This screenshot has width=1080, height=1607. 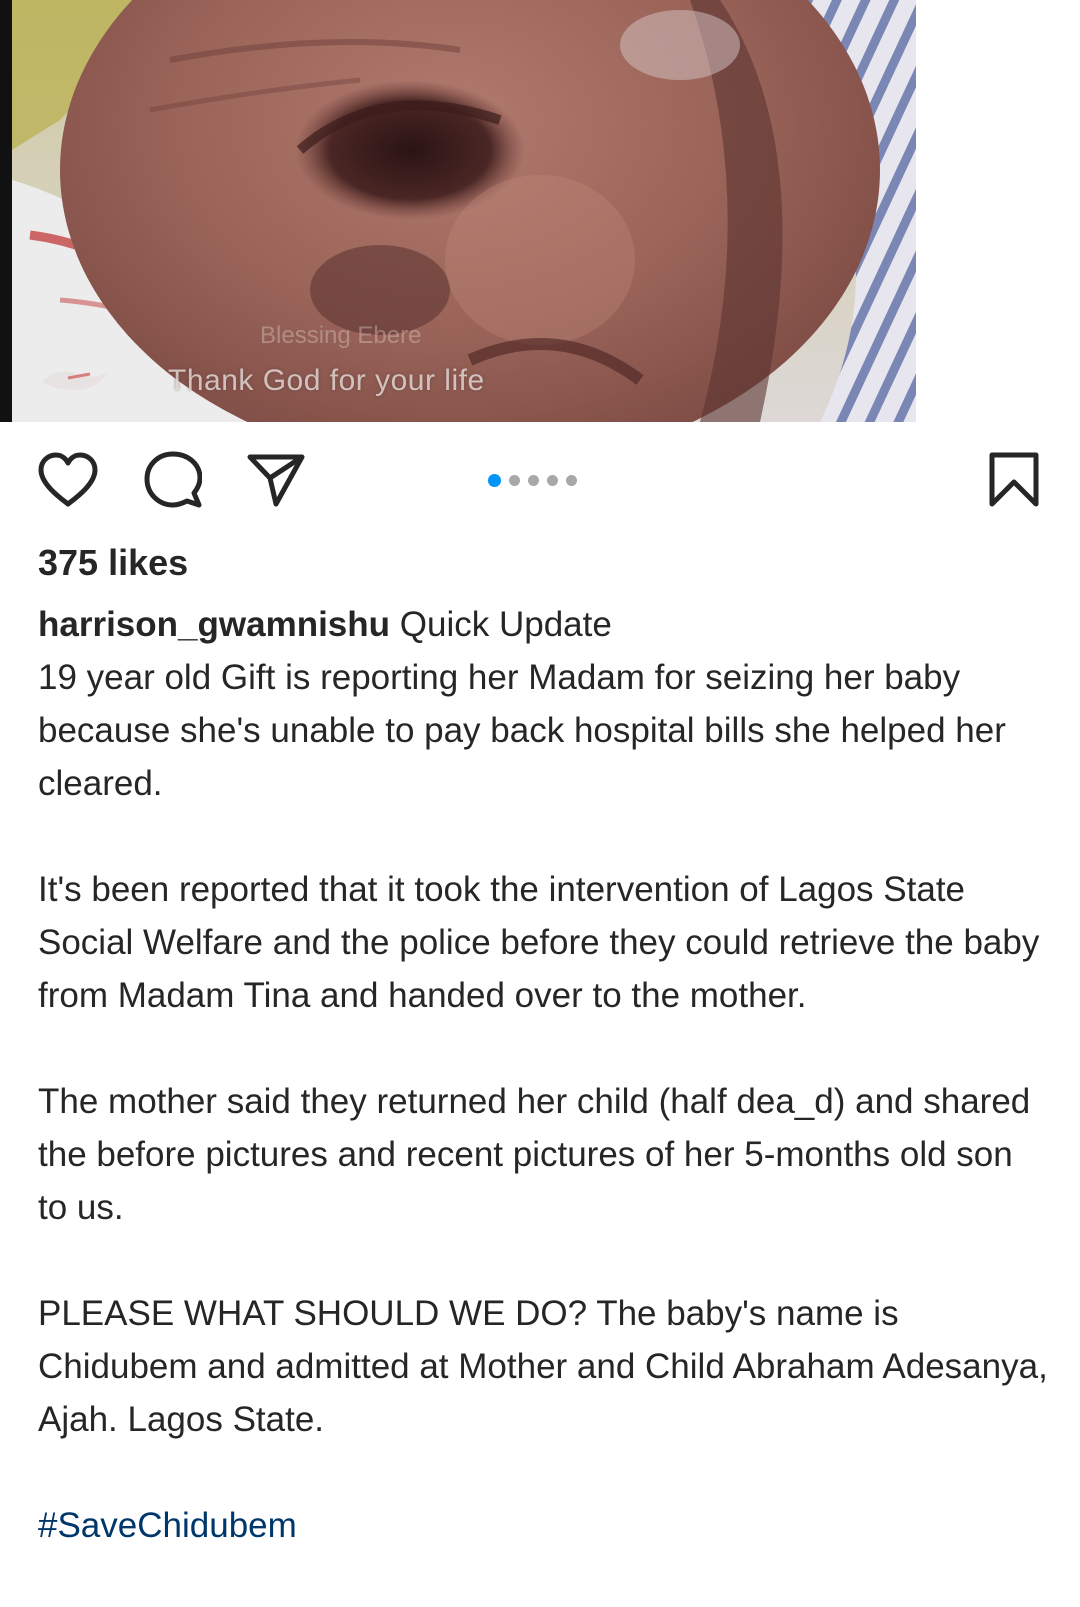 I want to click on comment-button, so click(x=173, y=480).